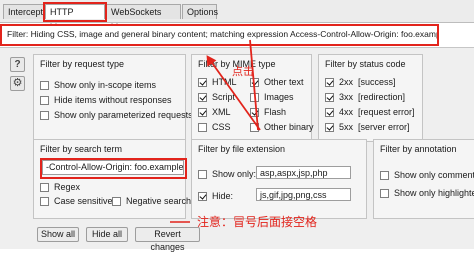  What do you see at coordinates (215, 131) in the screenshot?
I see `annotation-arrows` at bounding box center [215, 131].